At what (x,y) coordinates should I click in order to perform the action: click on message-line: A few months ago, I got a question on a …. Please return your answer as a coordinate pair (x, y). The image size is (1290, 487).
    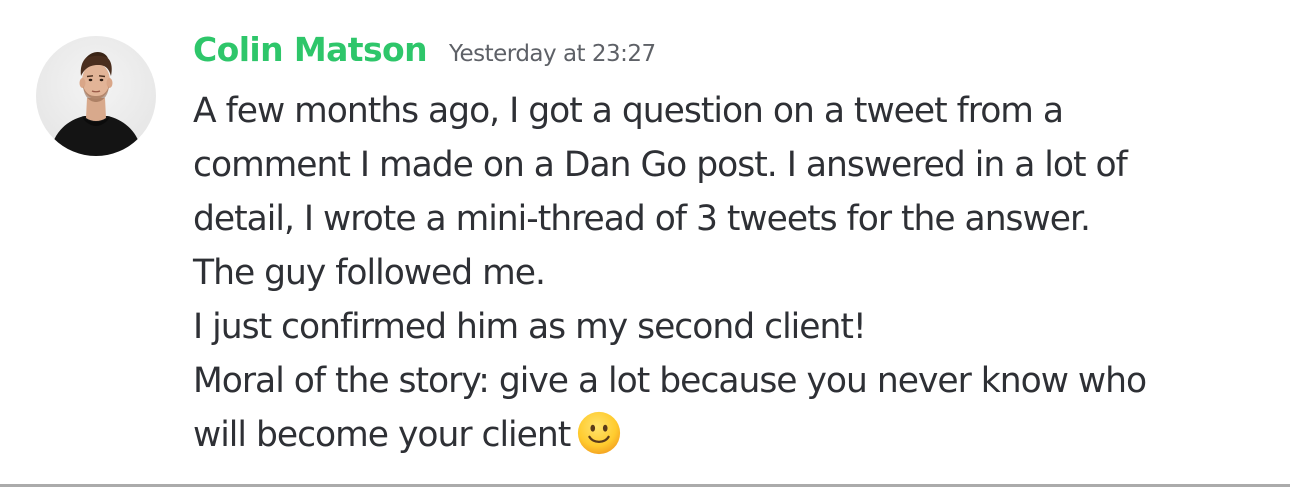
    Looking at the image, I should click on (628, 111).